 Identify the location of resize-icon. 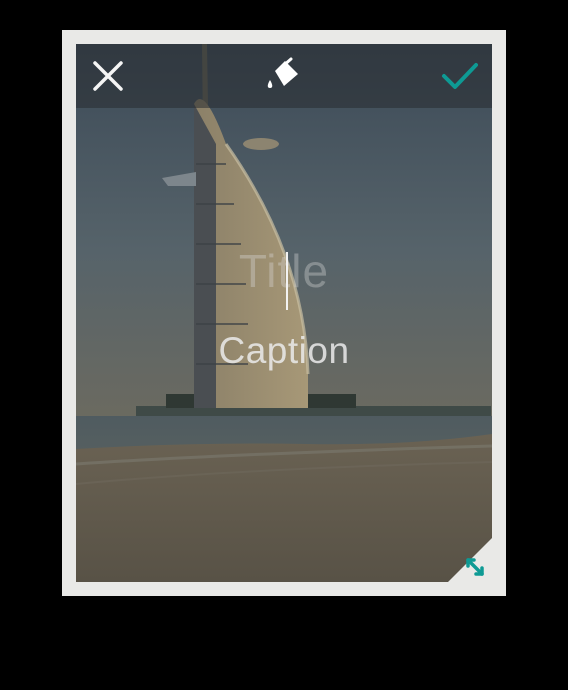
(470, 560).